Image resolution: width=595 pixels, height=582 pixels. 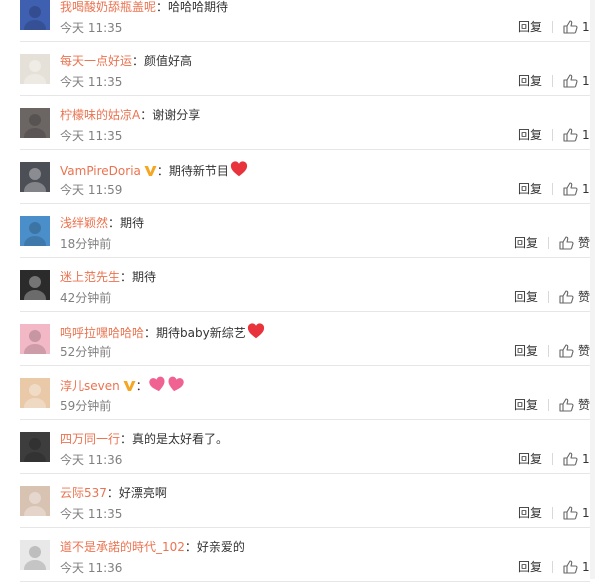 What do you see at coordinates (305, 231) in the screenshot?
I see `comment-item: 浅绊颖然：期待 18分钟前 回复 赞` at bounding box center [305, 231].